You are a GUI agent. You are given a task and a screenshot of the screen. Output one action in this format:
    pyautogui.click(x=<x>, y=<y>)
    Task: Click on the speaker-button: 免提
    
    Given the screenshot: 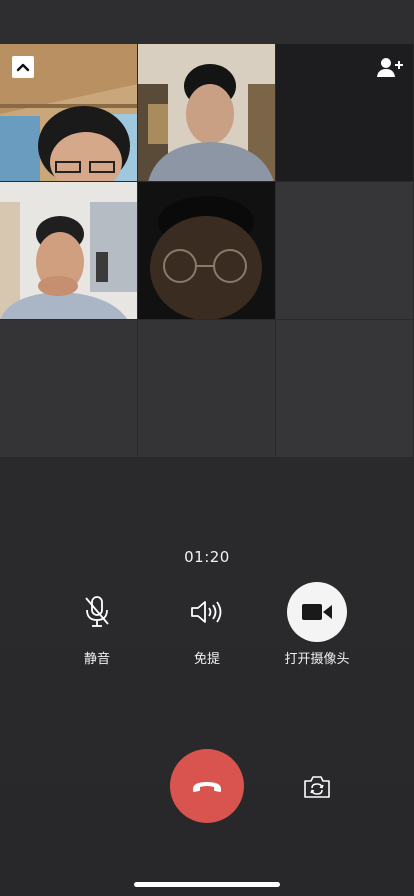 What is the action you would take?
    pyautogui.click(x=207, y=624)
    